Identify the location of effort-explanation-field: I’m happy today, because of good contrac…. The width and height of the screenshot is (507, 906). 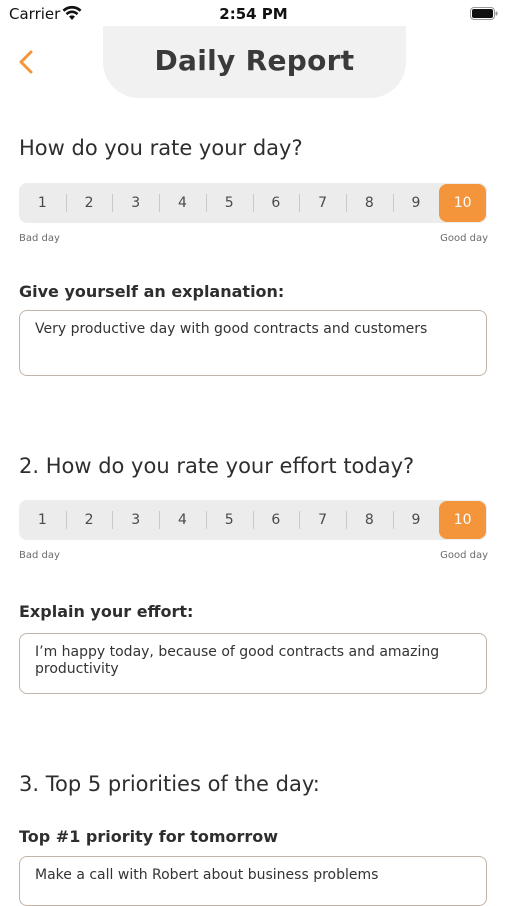
(253, 663).